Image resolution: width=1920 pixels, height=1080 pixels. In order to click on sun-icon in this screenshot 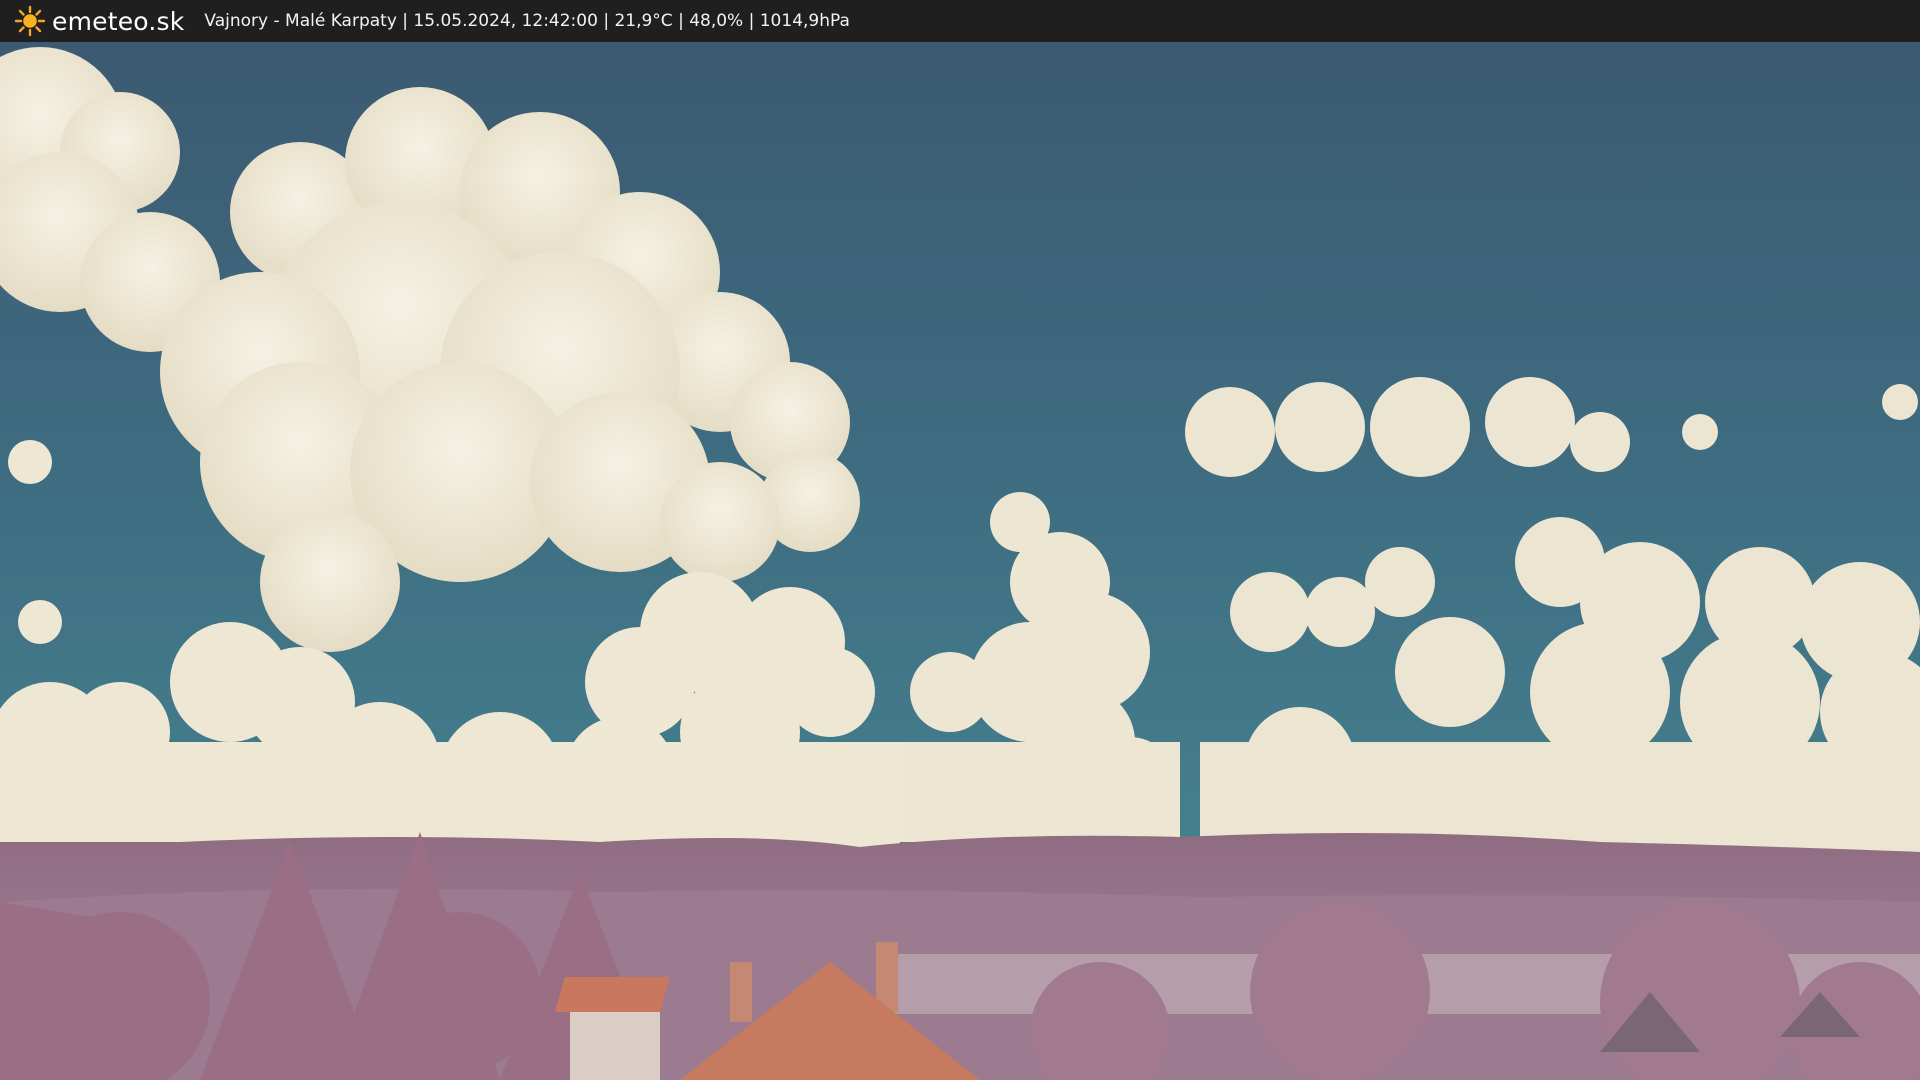, I will do `click(30, 21)`.